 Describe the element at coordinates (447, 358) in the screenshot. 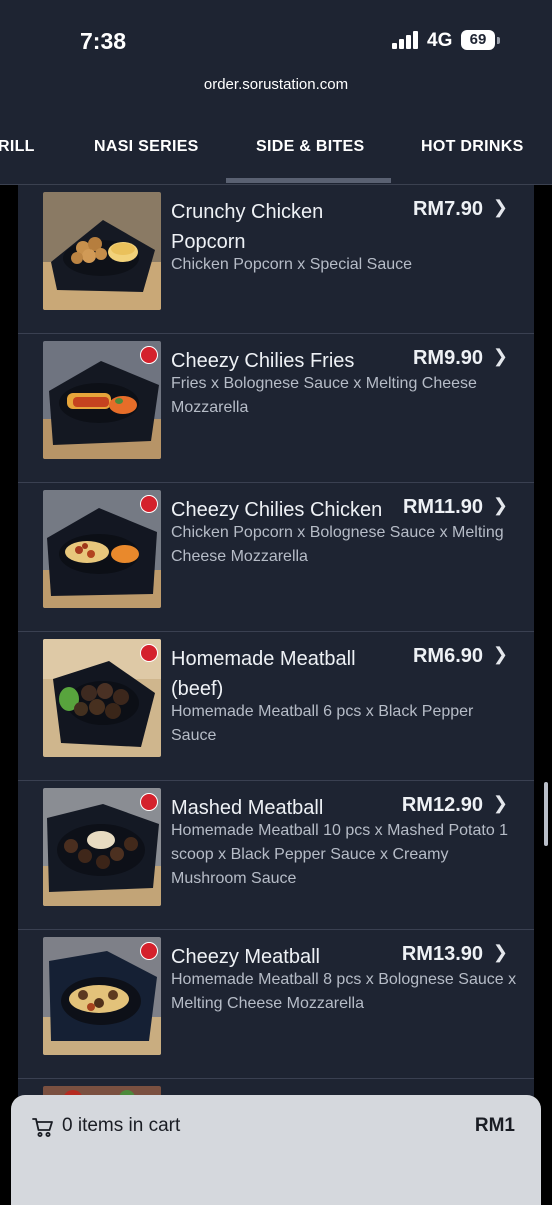

I see `item-price: RM9.90` at that location.